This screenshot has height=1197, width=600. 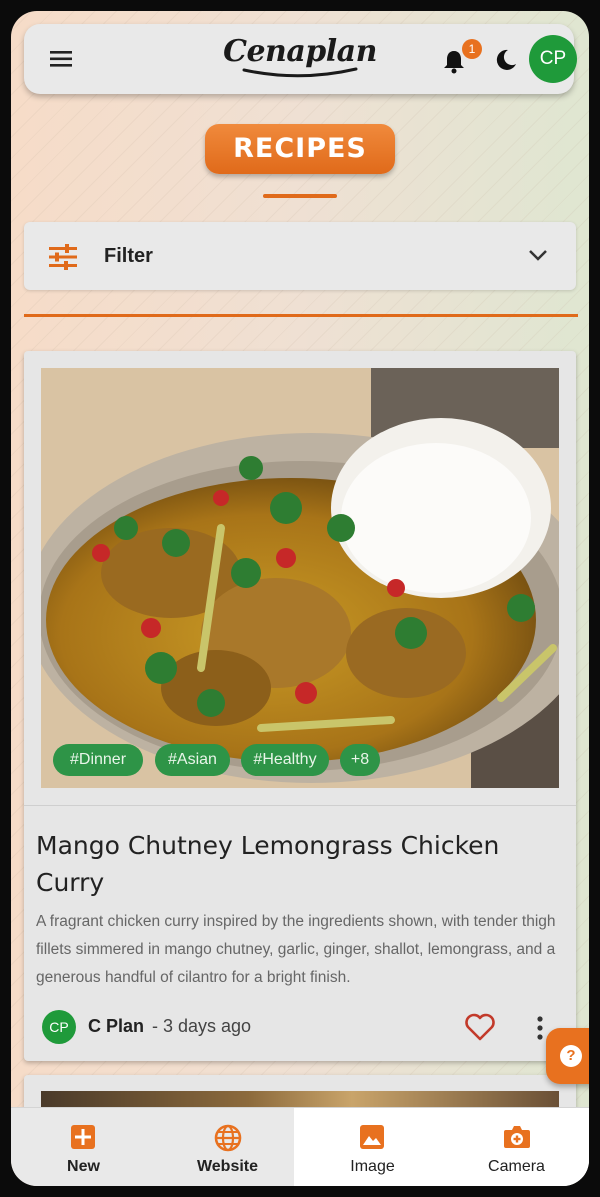 What do you see at coordinates (480, 1027) in the screenshot?
I see `favorite-heart-icon` at bounding box center [480, 1027].